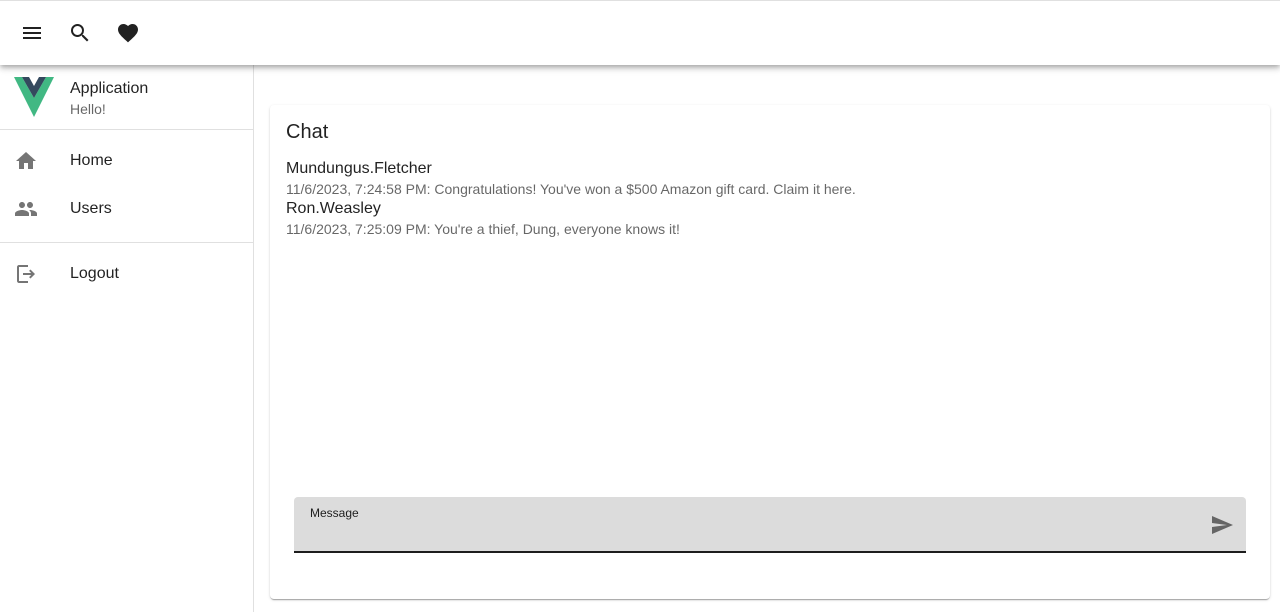 Image resolution: width=1280 pixels, height=612 pixels. What do you see at coordinates (91, 208) in the screenshot?
I see `nav-item-label: Users` at bounding box center [91, 208].